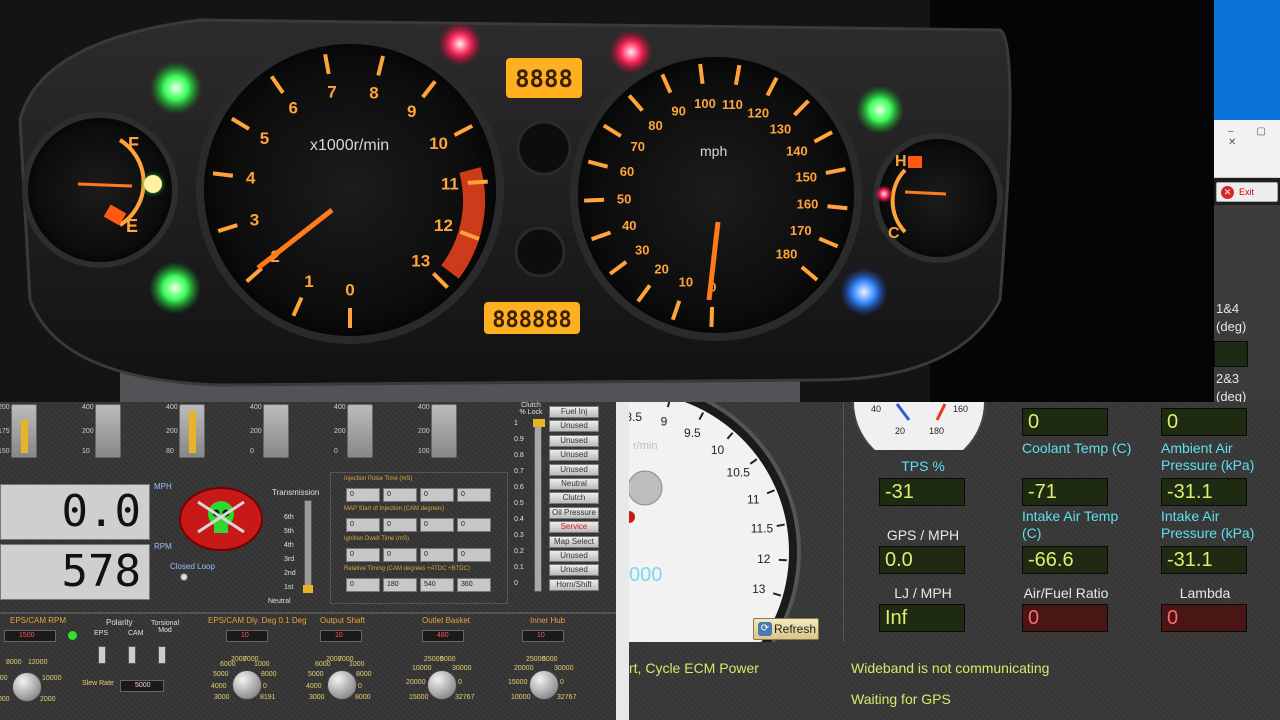 This screenshot has height=720, width=1280. What do you see at coordinates (539, 423) in the screenshot?
I see `clutch-slider-thumb` at bounding box center [539, 423].